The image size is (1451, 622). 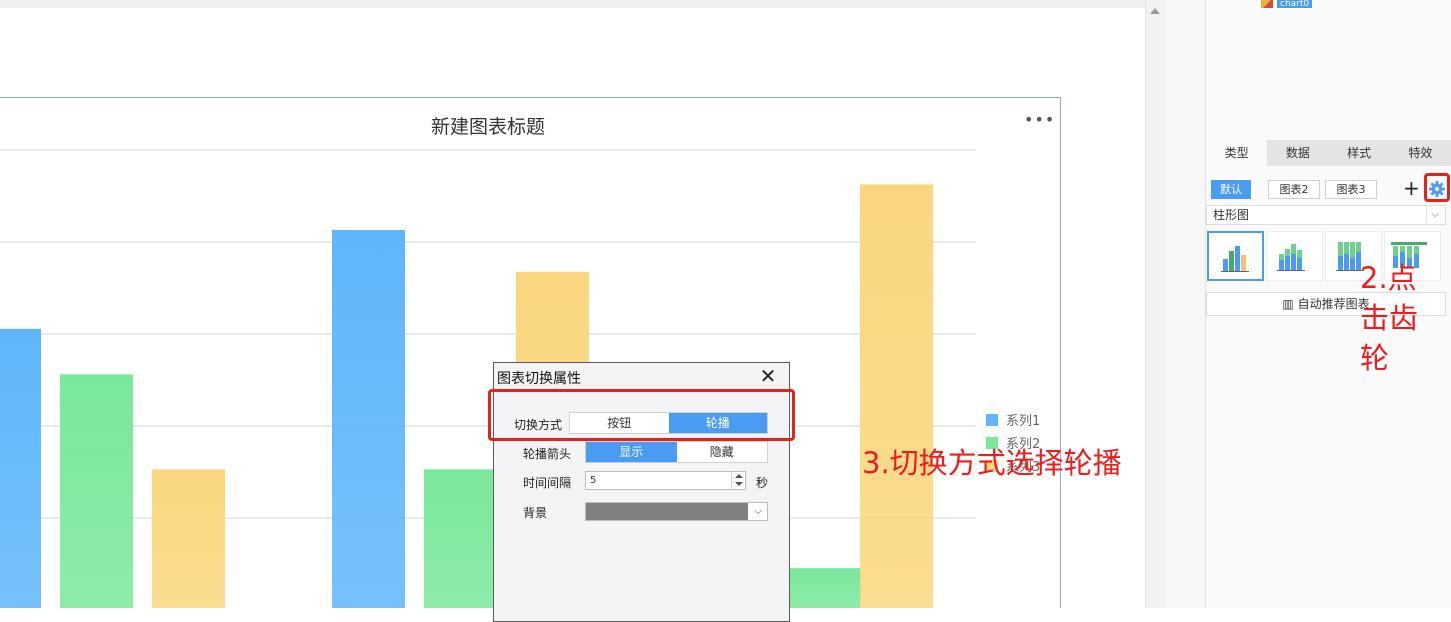 I want to click on chart-type-select-value: 柱形图, so click(x=1231, y=215).